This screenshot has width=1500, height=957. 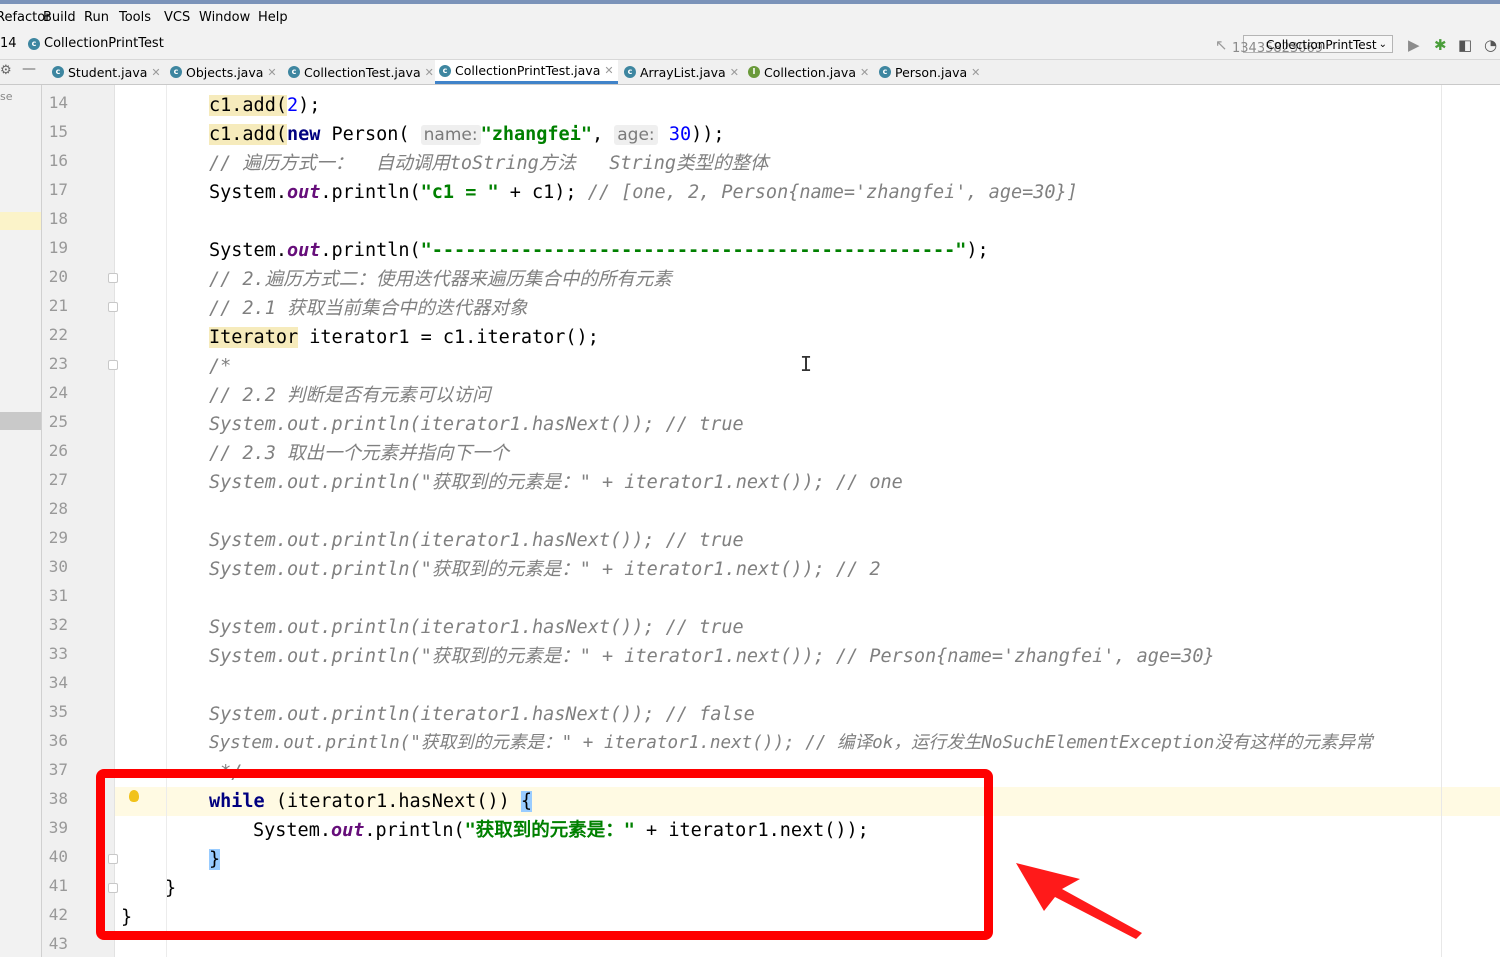 What do you see at coordinates (55, 334) in the screenshot?
I see `line-number: 22` at bounding box center [55, 334].